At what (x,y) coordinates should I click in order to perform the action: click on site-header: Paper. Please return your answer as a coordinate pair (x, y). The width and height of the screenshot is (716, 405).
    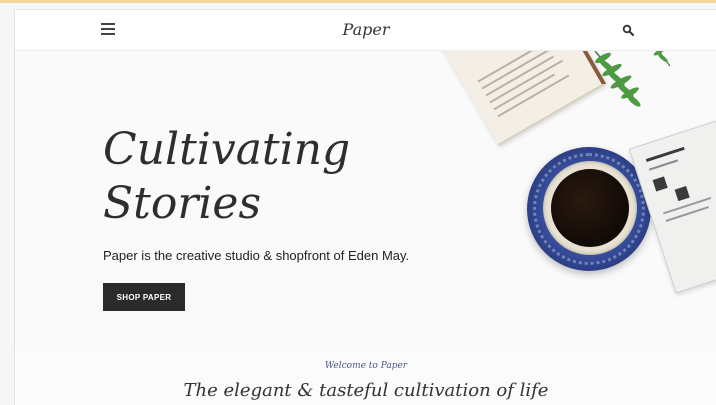
    Looking at the image, I should click on (365, 30).